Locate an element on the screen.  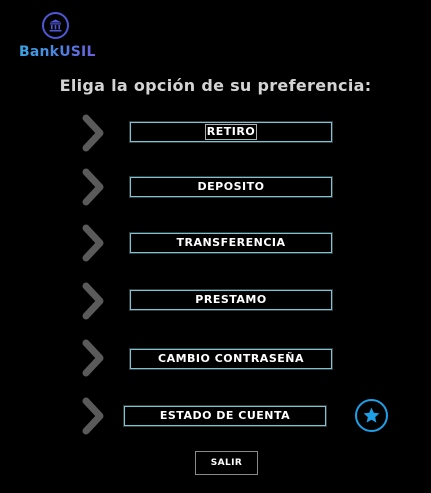
estado-de-cuenta-button: ESTADO DE CUENTA is located at coordinates (225, 416).